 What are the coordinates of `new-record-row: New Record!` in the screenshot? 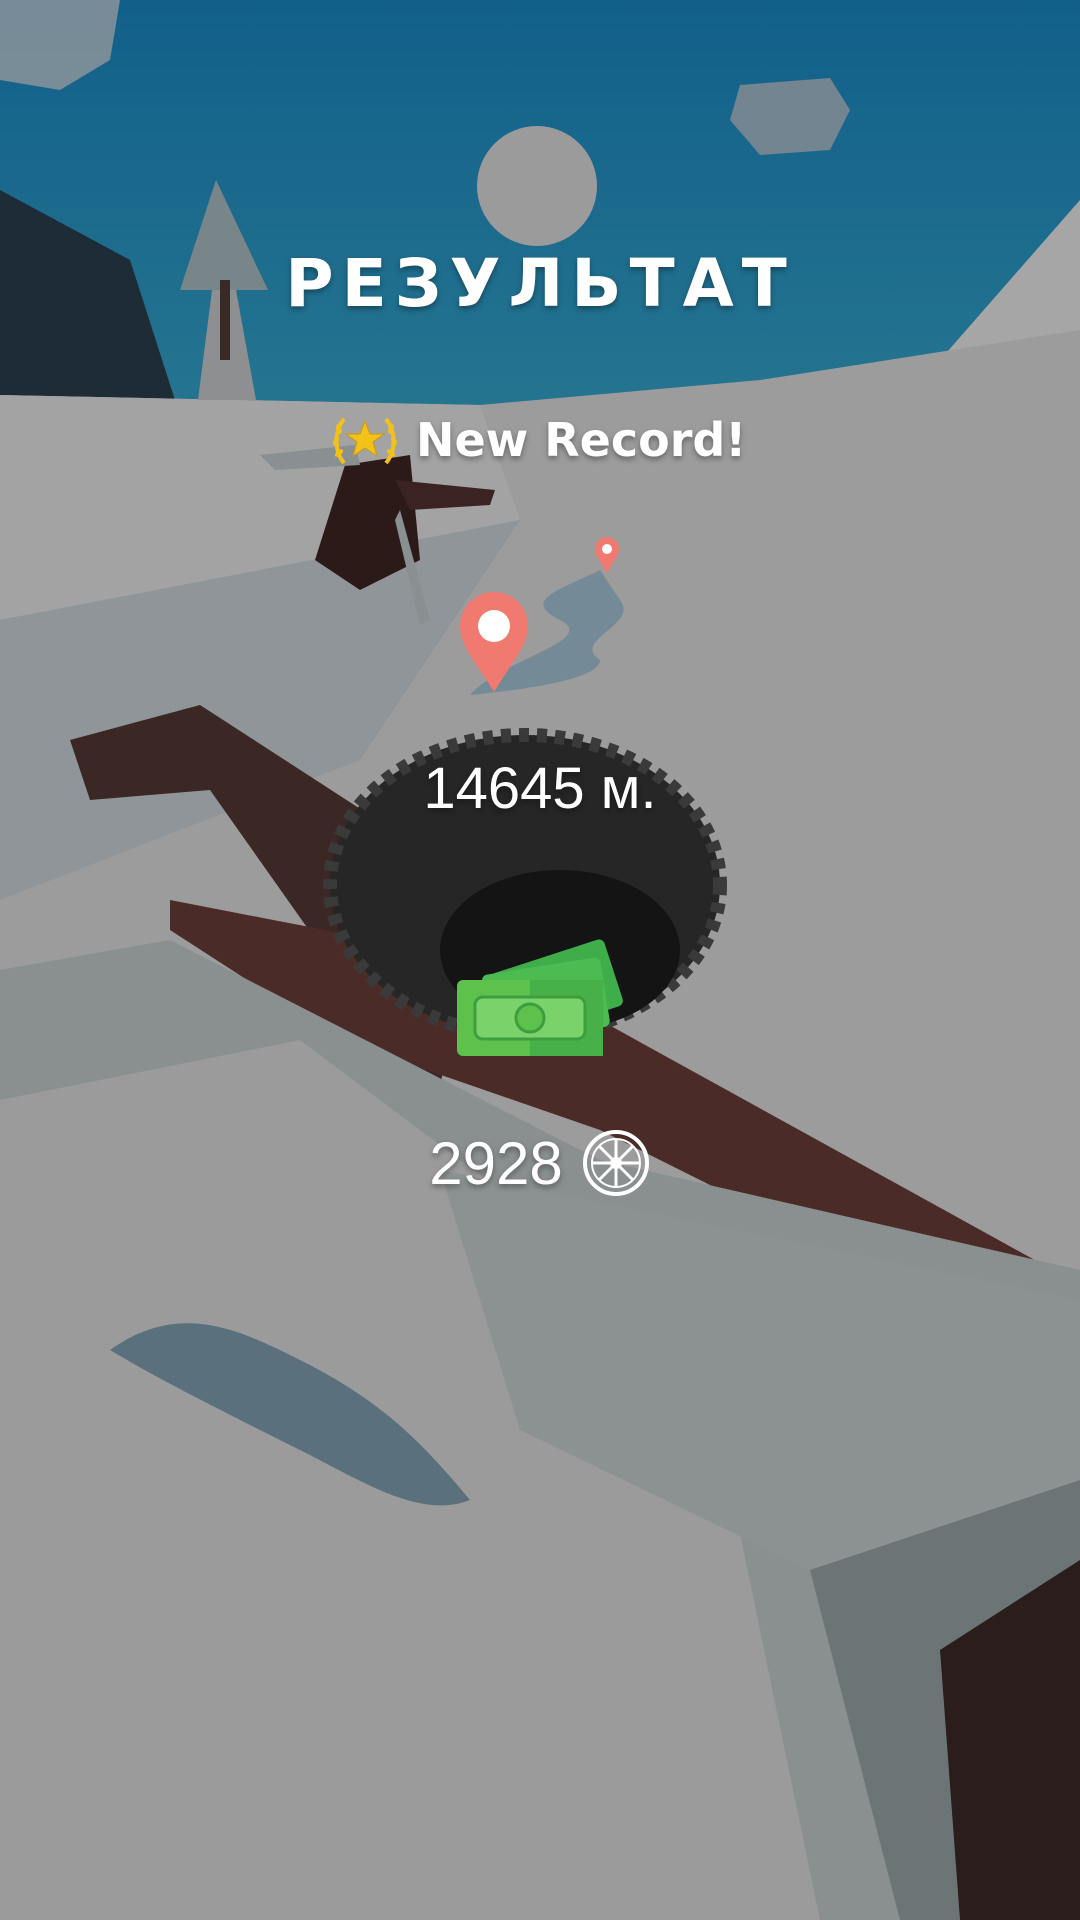 It's located at (538, 440).